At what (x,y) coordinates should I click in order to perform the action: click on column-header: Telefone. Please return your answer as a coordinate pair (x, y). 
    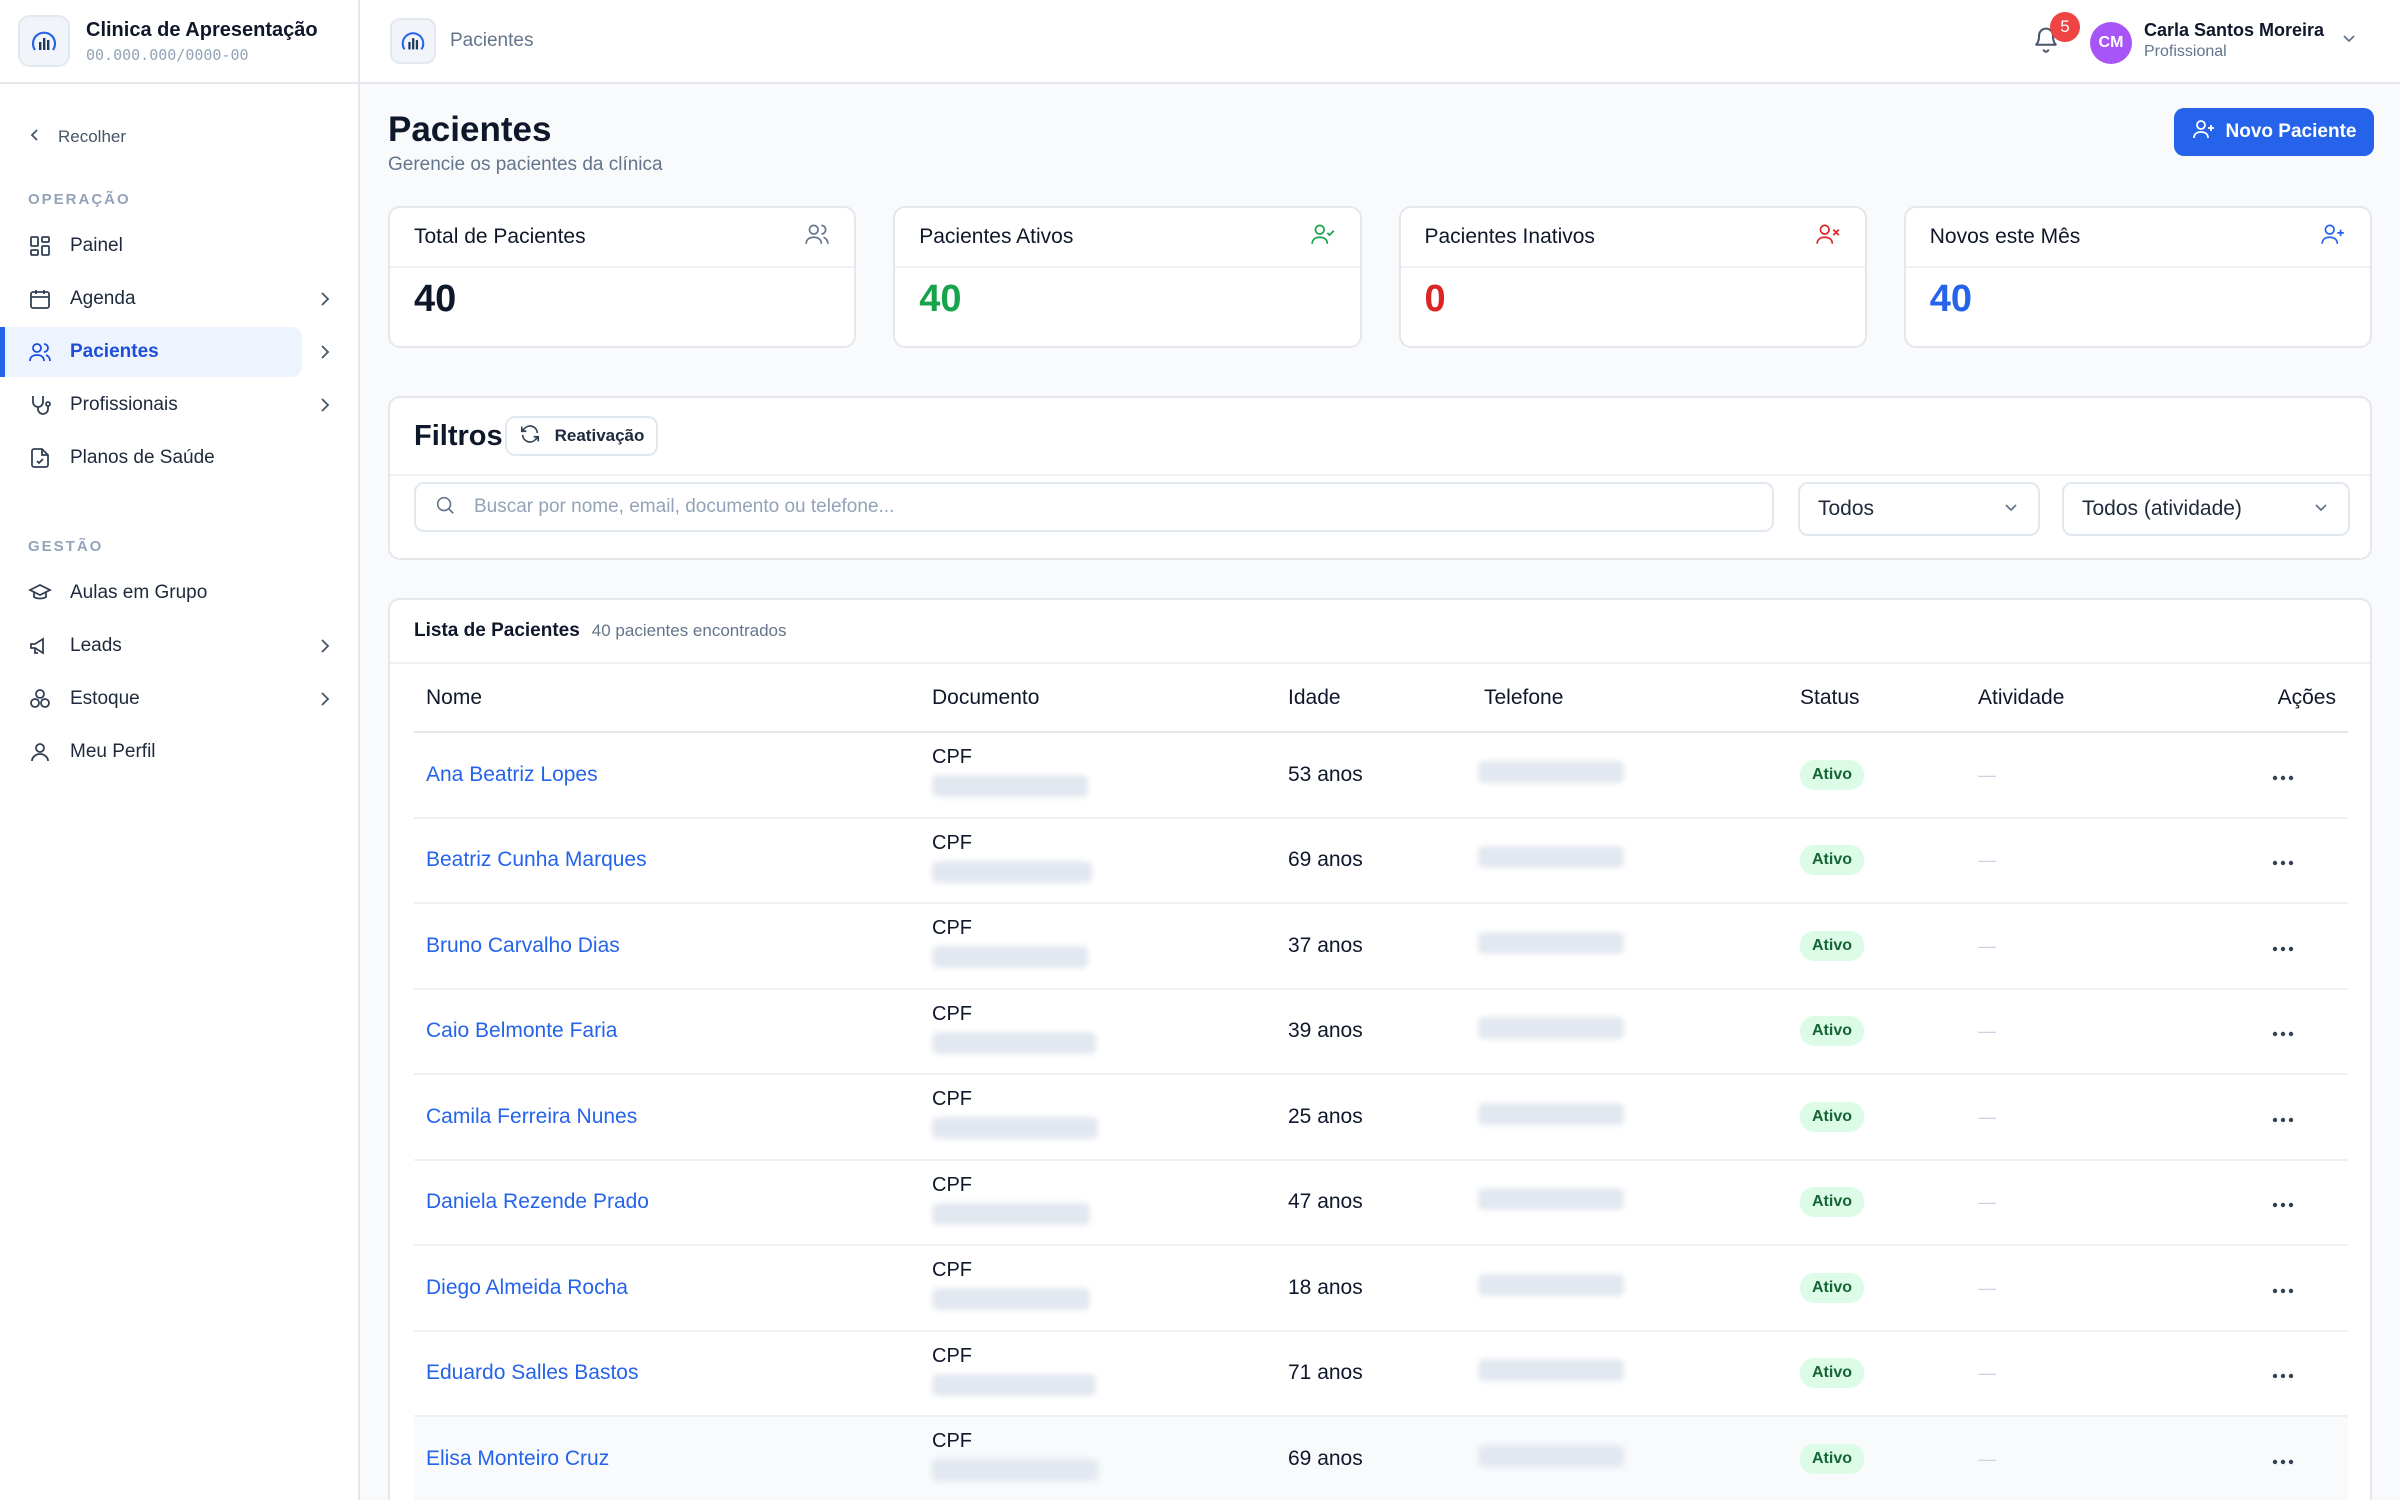
    Looking at the image, I should click on (1630, 698).